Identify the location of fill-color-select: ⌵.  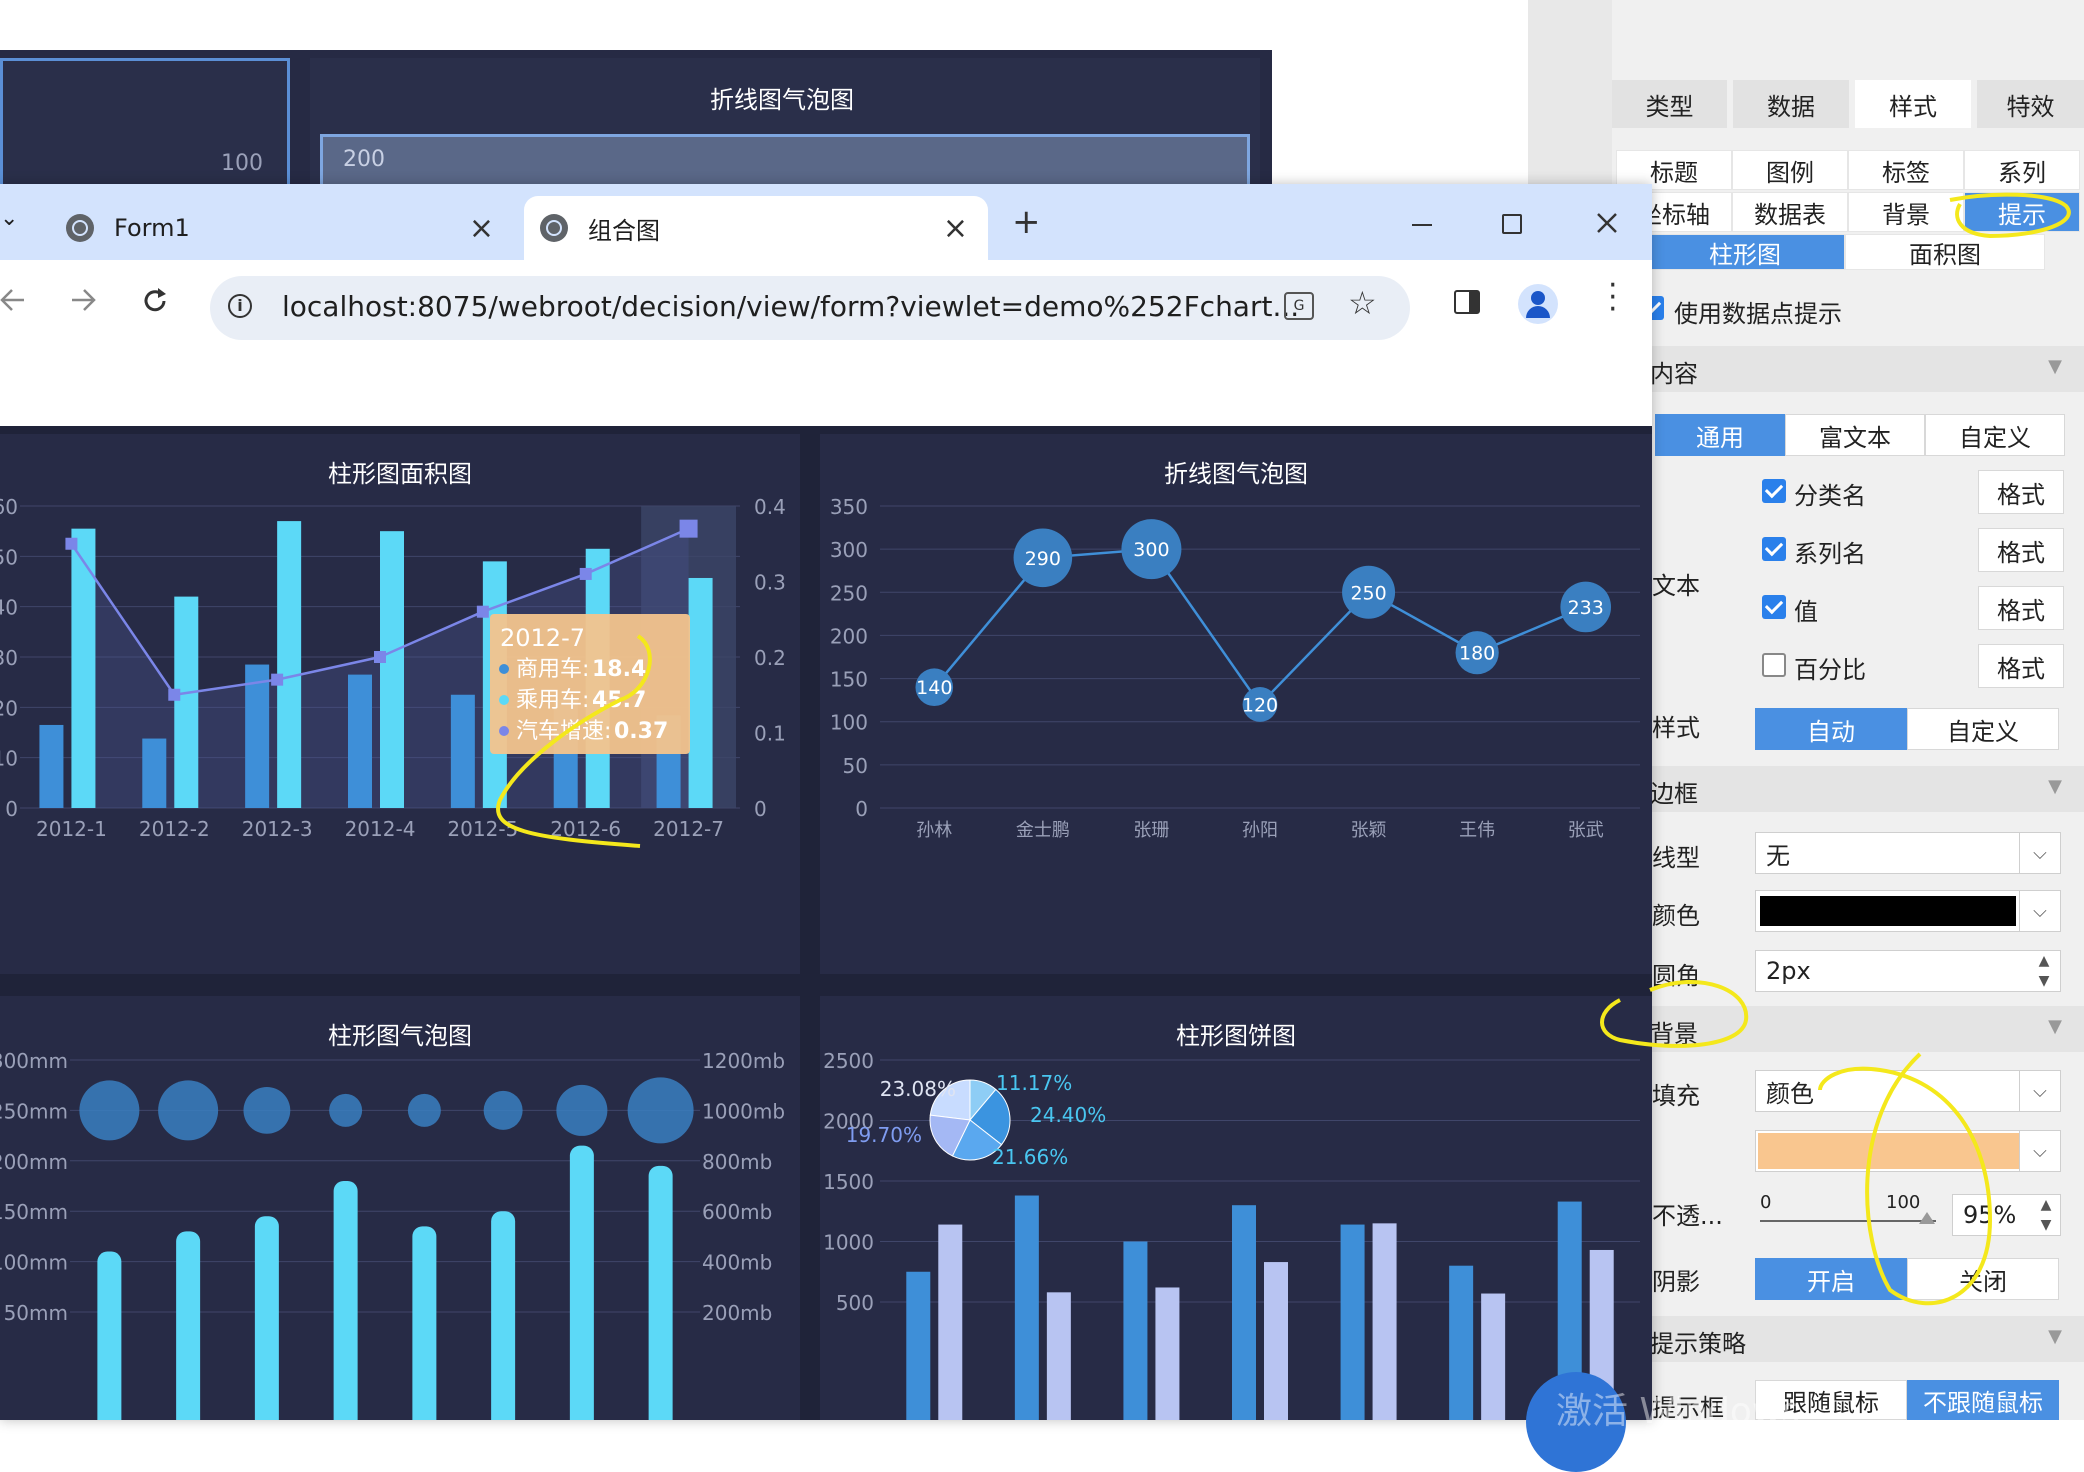
(1908, 1151).